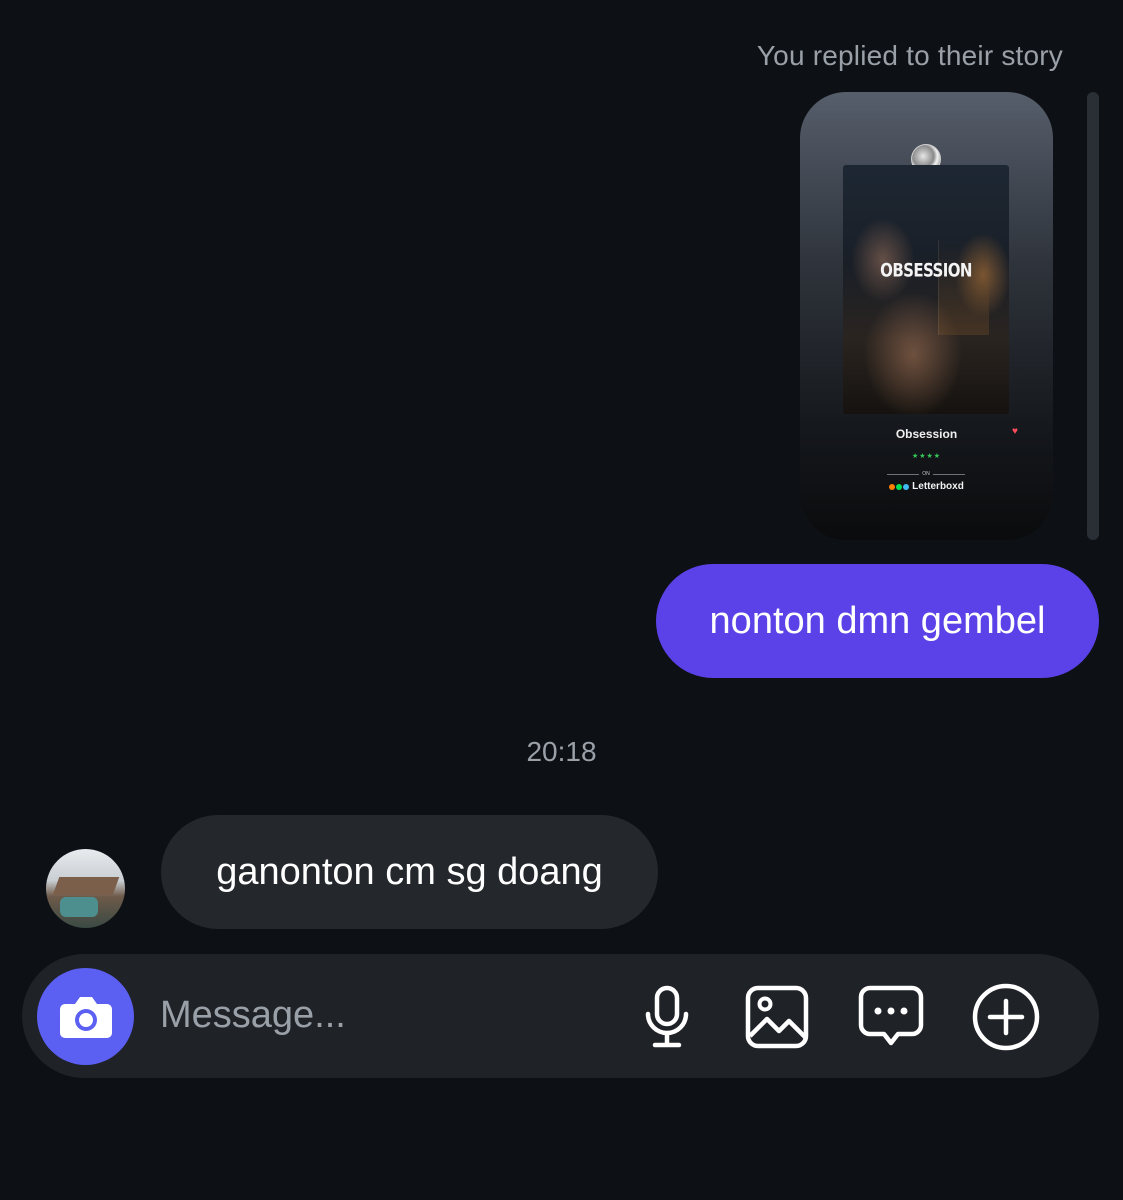 The width and height of the screenshot is (1123, 1200). What do you see at coordinates (380, 1015) in the screenshot?
I see `message-input` at bounding box center [380, 1015].